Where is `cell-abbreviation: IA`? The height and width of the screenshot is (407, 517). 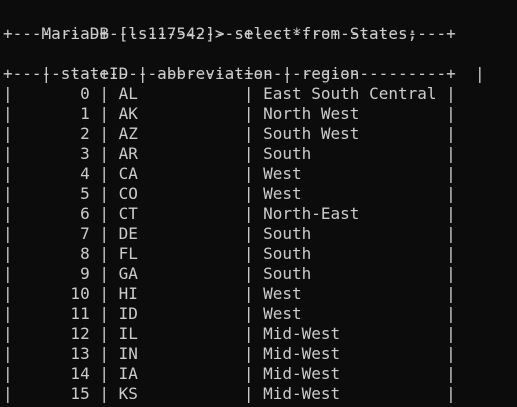 cell-abbreviation: IA is located at coordinates (176, 373).